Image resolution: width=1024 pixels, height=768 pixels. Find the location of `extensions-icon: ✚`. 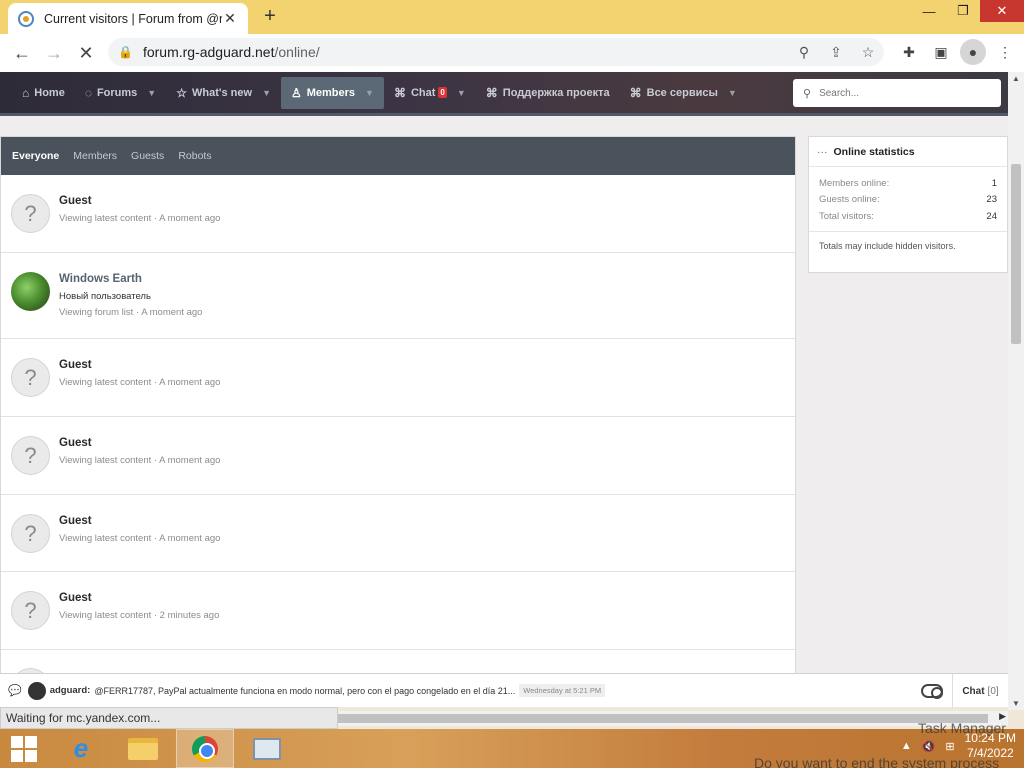

extensions-icon: ✚ is located at coordinates (909, 52).